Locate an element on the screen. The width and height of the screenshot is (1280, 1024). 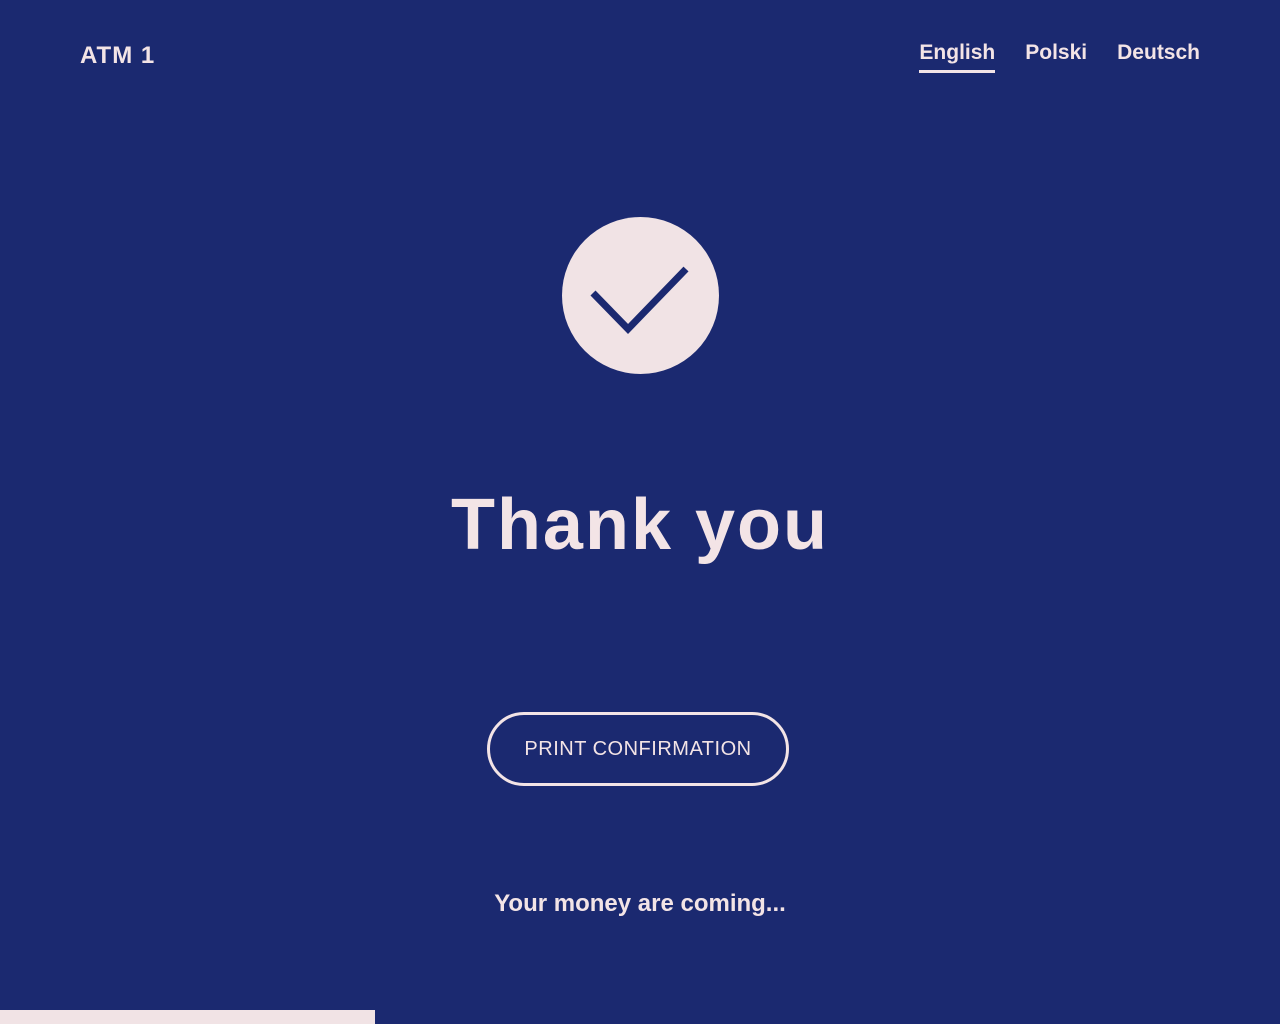
language-selector: English Polski Deutsch is located at coordinates (1059, 56).